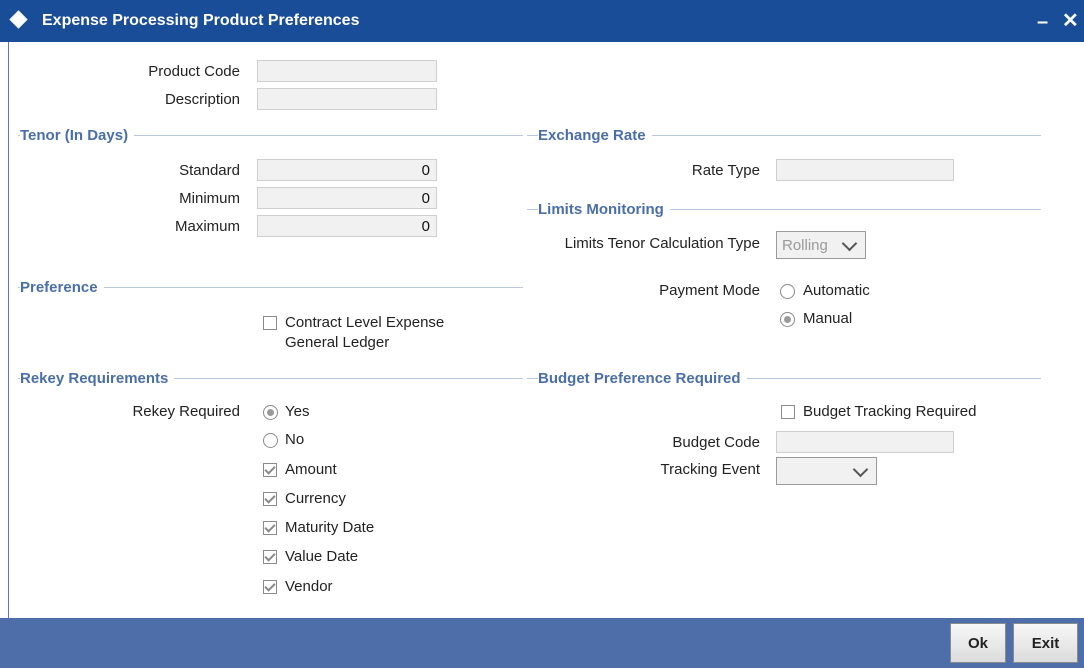 The width and height of the screenshot is (1084, 668). I want to click on rekey-vendor-checkbox, so click(270, 587).